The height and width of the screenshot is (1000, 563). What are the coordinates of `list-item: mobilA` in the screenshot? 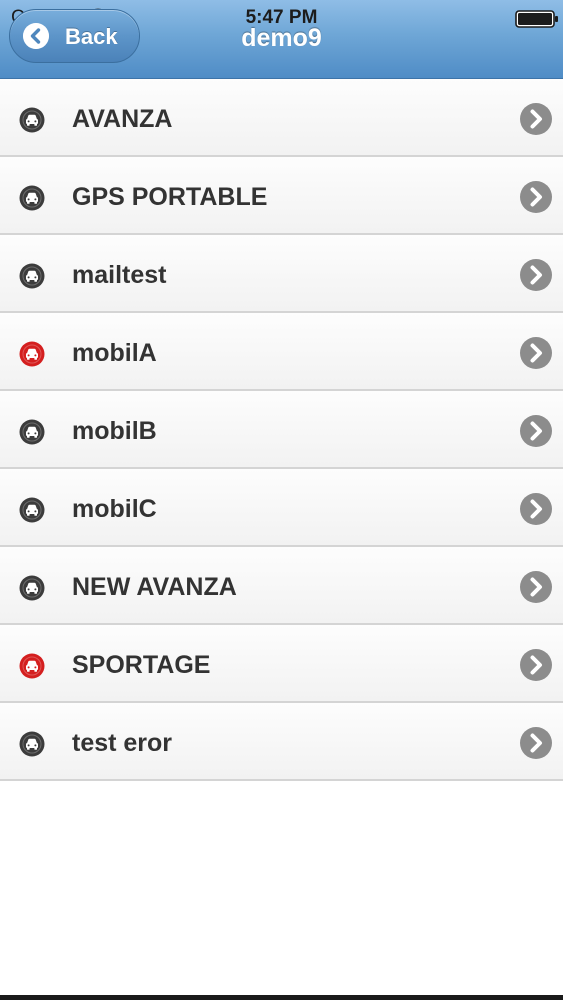 It's located at (281, 352).